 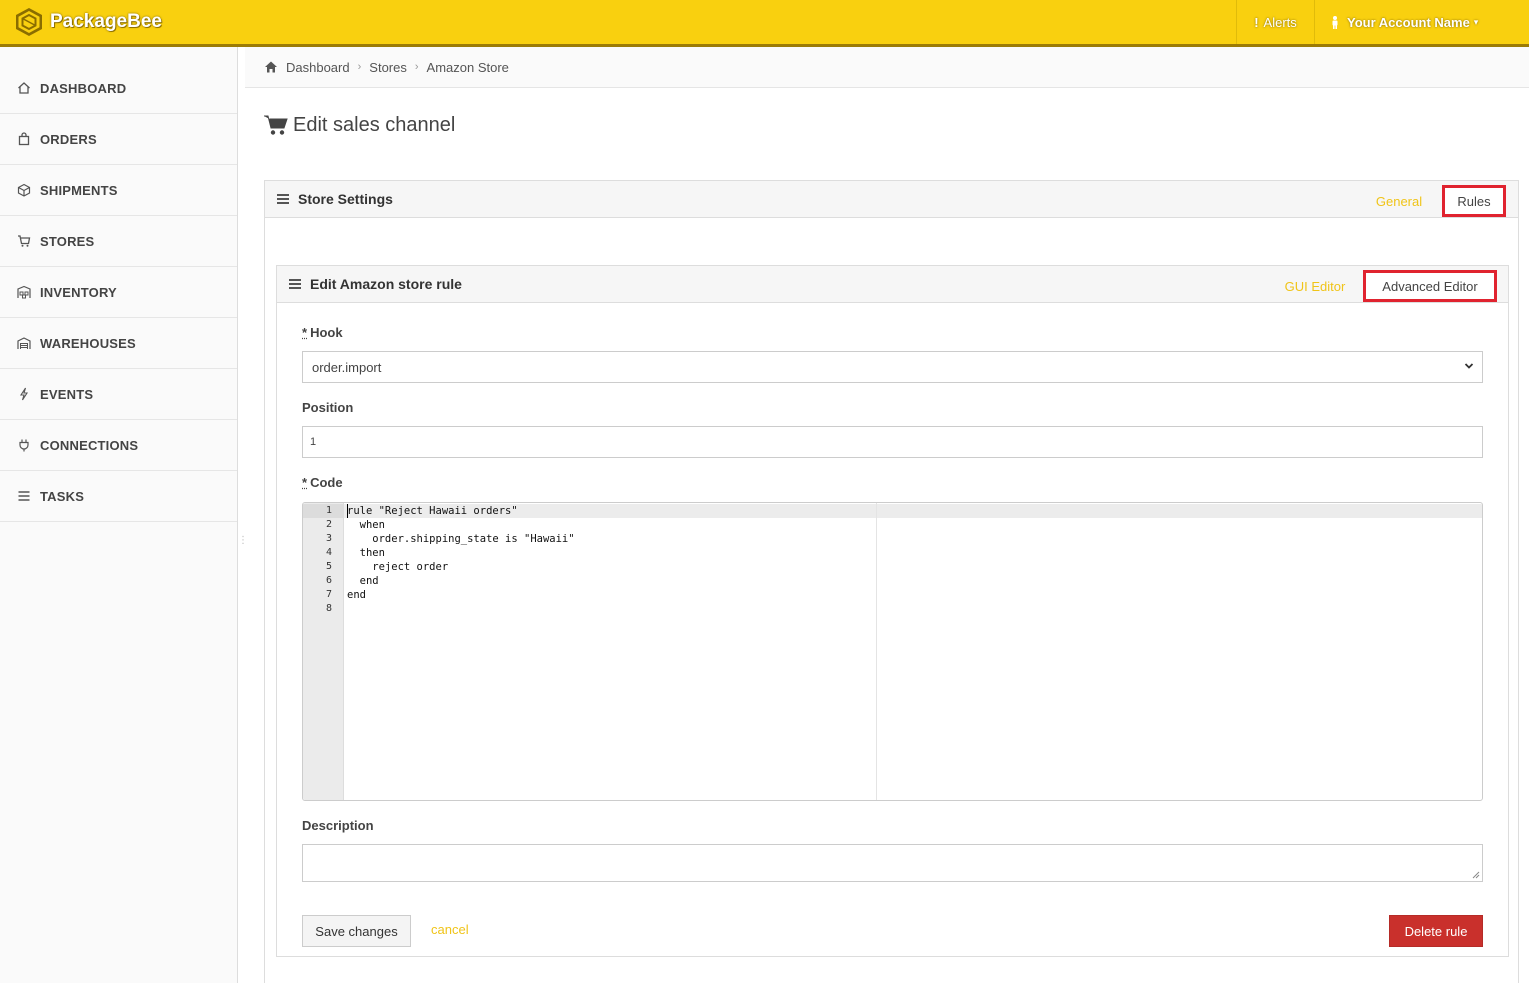 What do you see at coordinates (1315, 286) in the screenshot?
I see `tab-gui-editor: GUI Editor` at bounding box center [1315, 286].